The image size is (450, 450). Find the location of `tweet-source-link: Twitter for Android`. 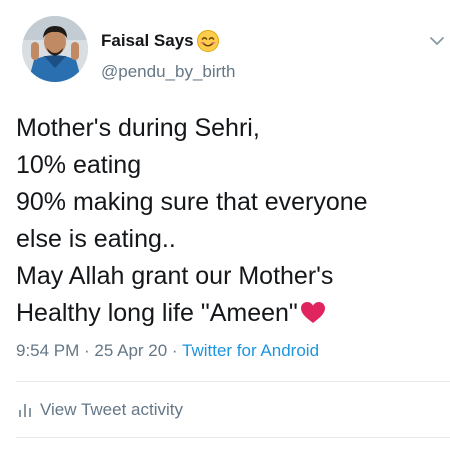

tweet-source-link: Twitter for Android is located at coordinates (250, 350).